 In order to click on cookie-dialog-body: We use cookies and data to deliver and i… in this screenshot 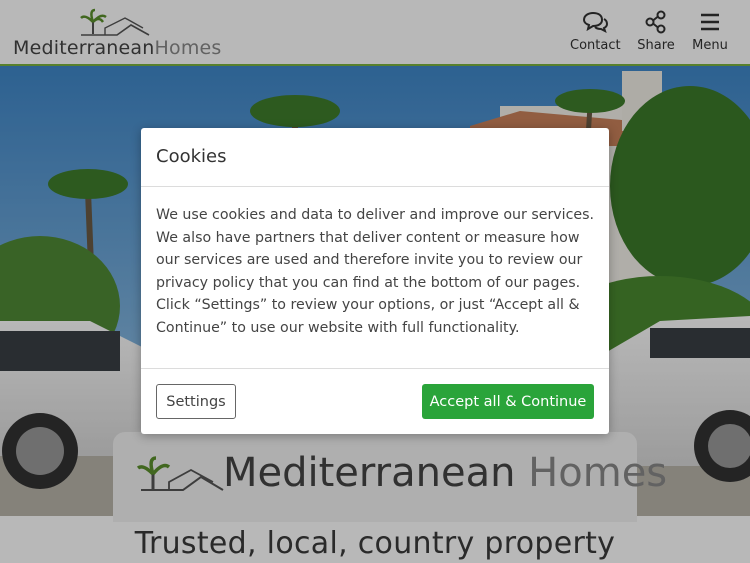, I will do `click(375, 271)`.